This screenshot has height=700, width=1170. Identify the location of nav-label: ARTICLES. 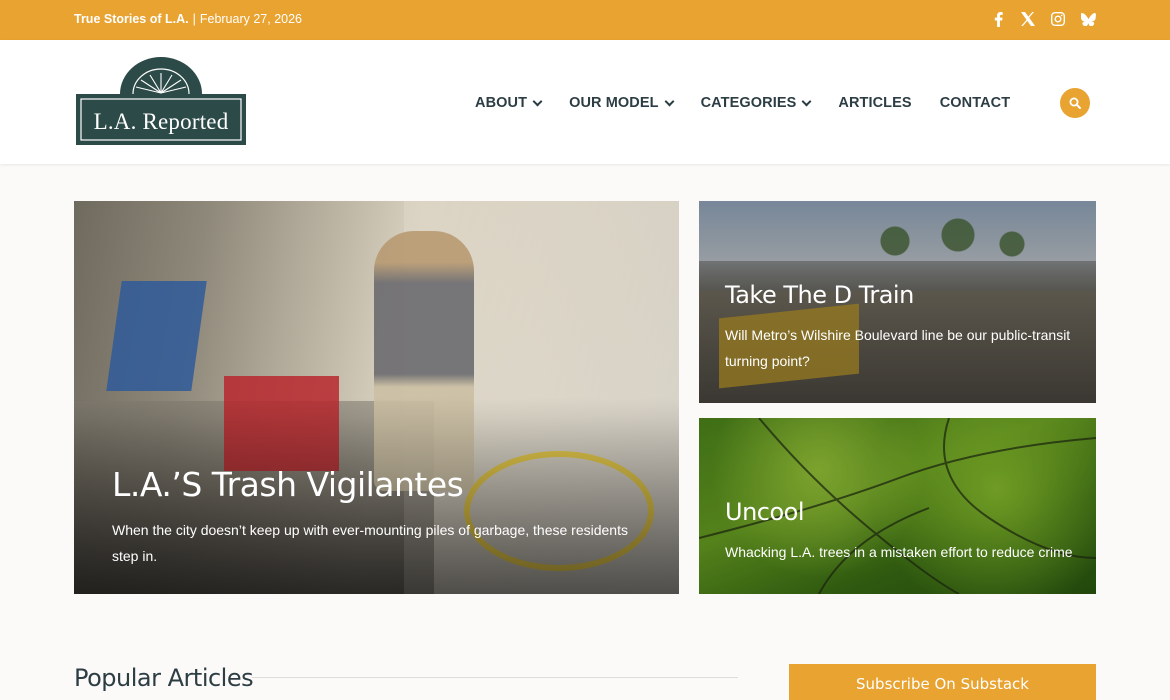
(875, 103).